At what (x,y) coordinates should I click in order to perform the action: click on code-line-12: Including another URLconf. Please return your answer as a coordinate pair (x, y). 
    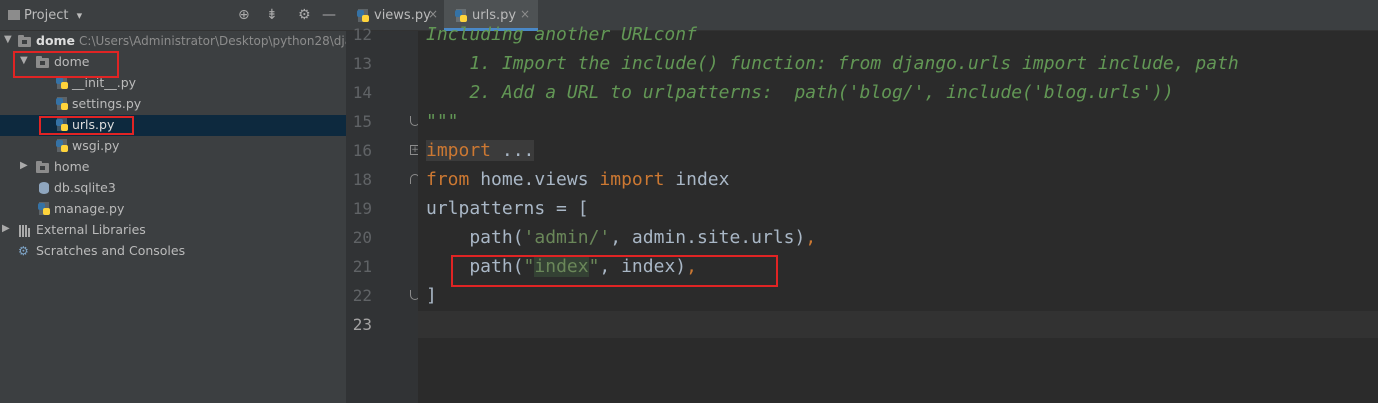
    Looking at the image, I should click on (561, 34).